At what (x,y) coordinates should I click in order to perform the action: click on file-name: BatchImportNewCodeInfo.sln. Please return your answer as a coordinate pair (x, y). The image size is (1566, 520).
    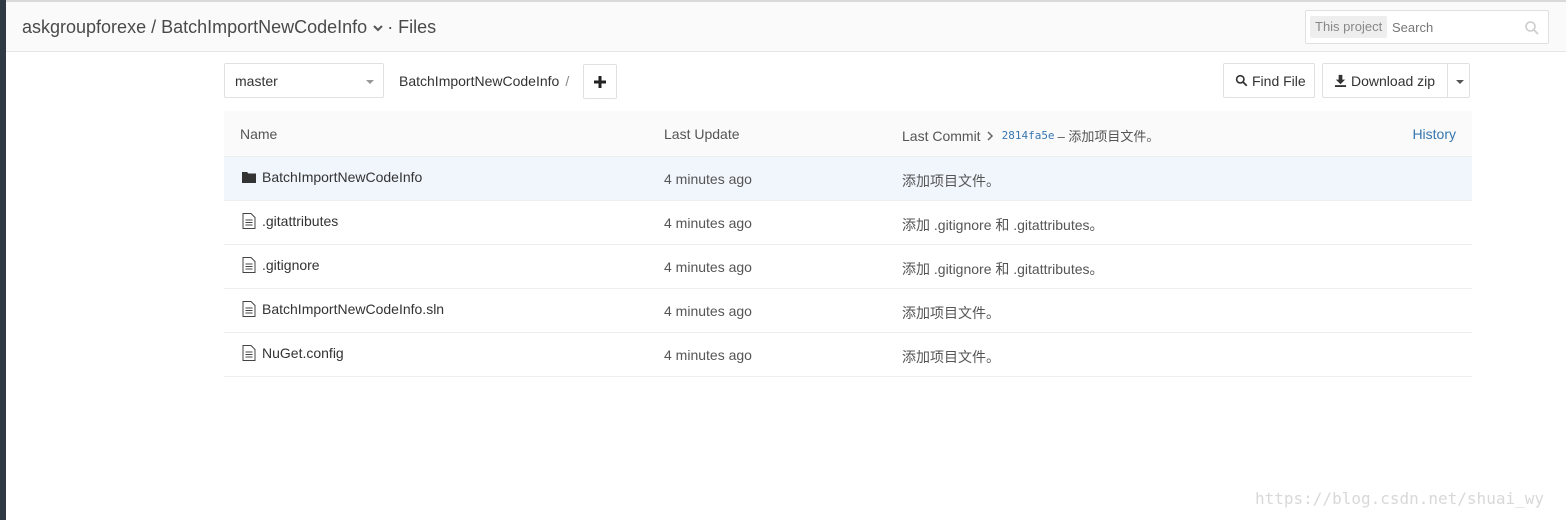
    Looking at the image, I should click on (353, 309).